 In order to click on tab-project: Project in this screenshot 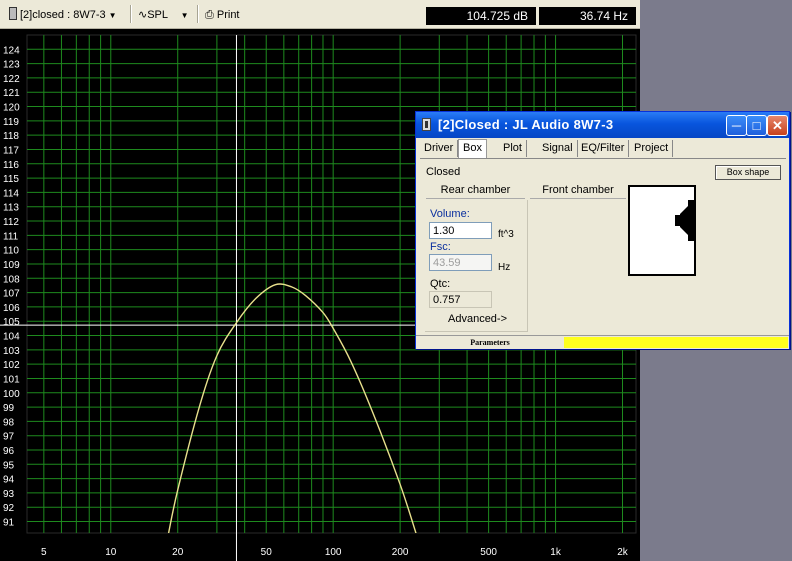, I will do `click(652, 148)`.